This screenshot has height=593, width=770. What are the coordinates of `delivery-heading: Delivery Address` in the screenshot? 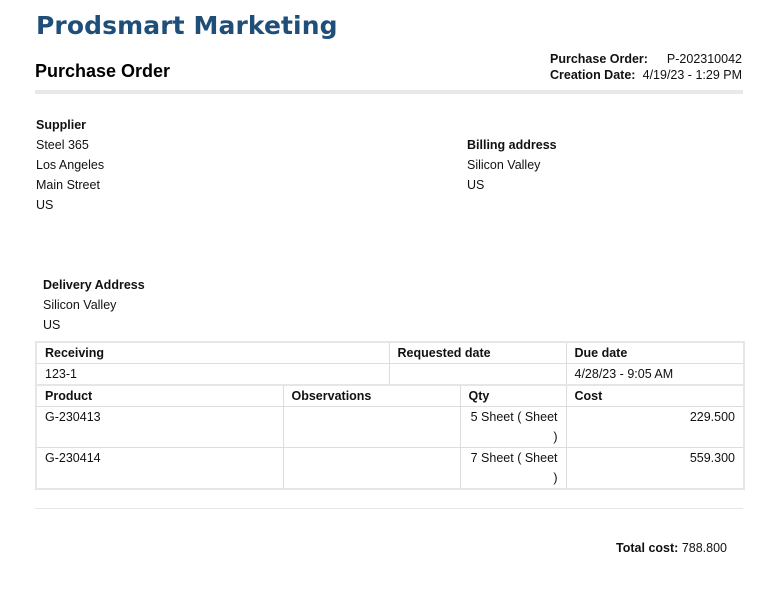 It's located at (94, 285).